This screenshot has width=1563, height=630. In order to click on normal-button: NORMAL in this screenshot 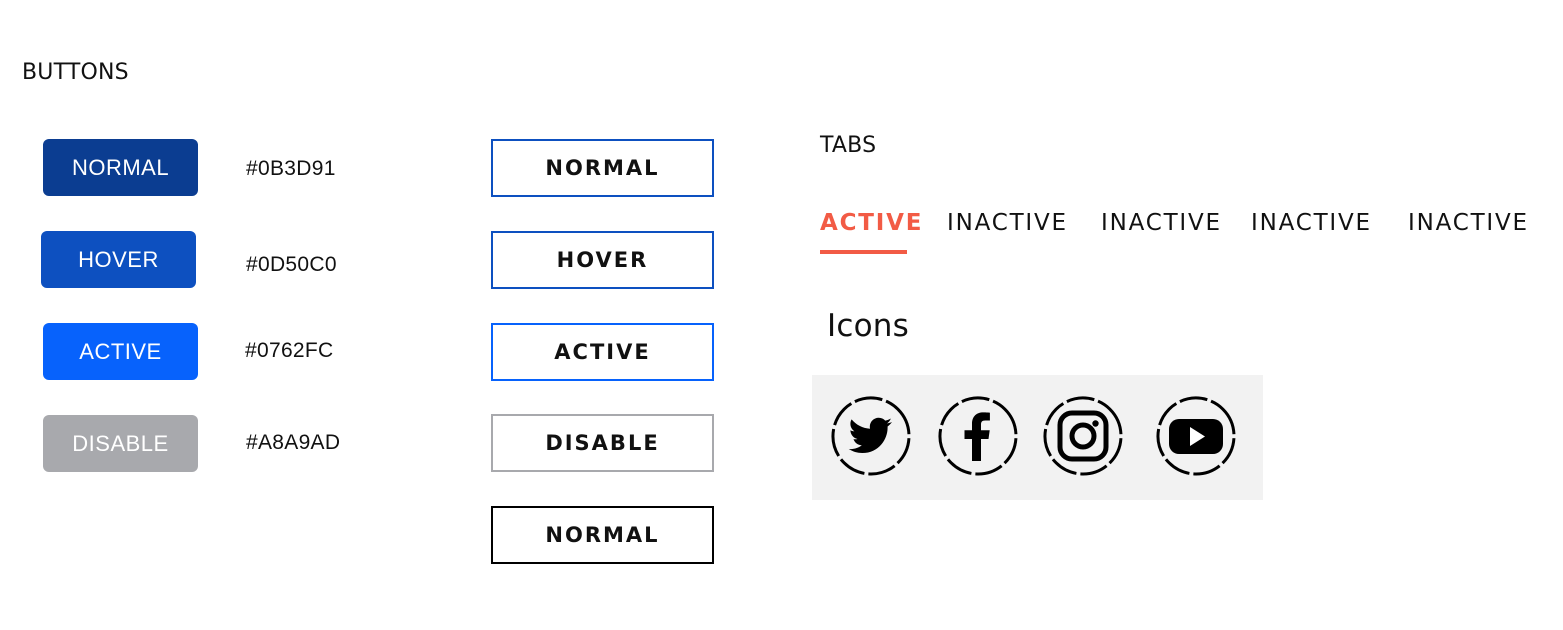, I will do `click(120, 167)`.